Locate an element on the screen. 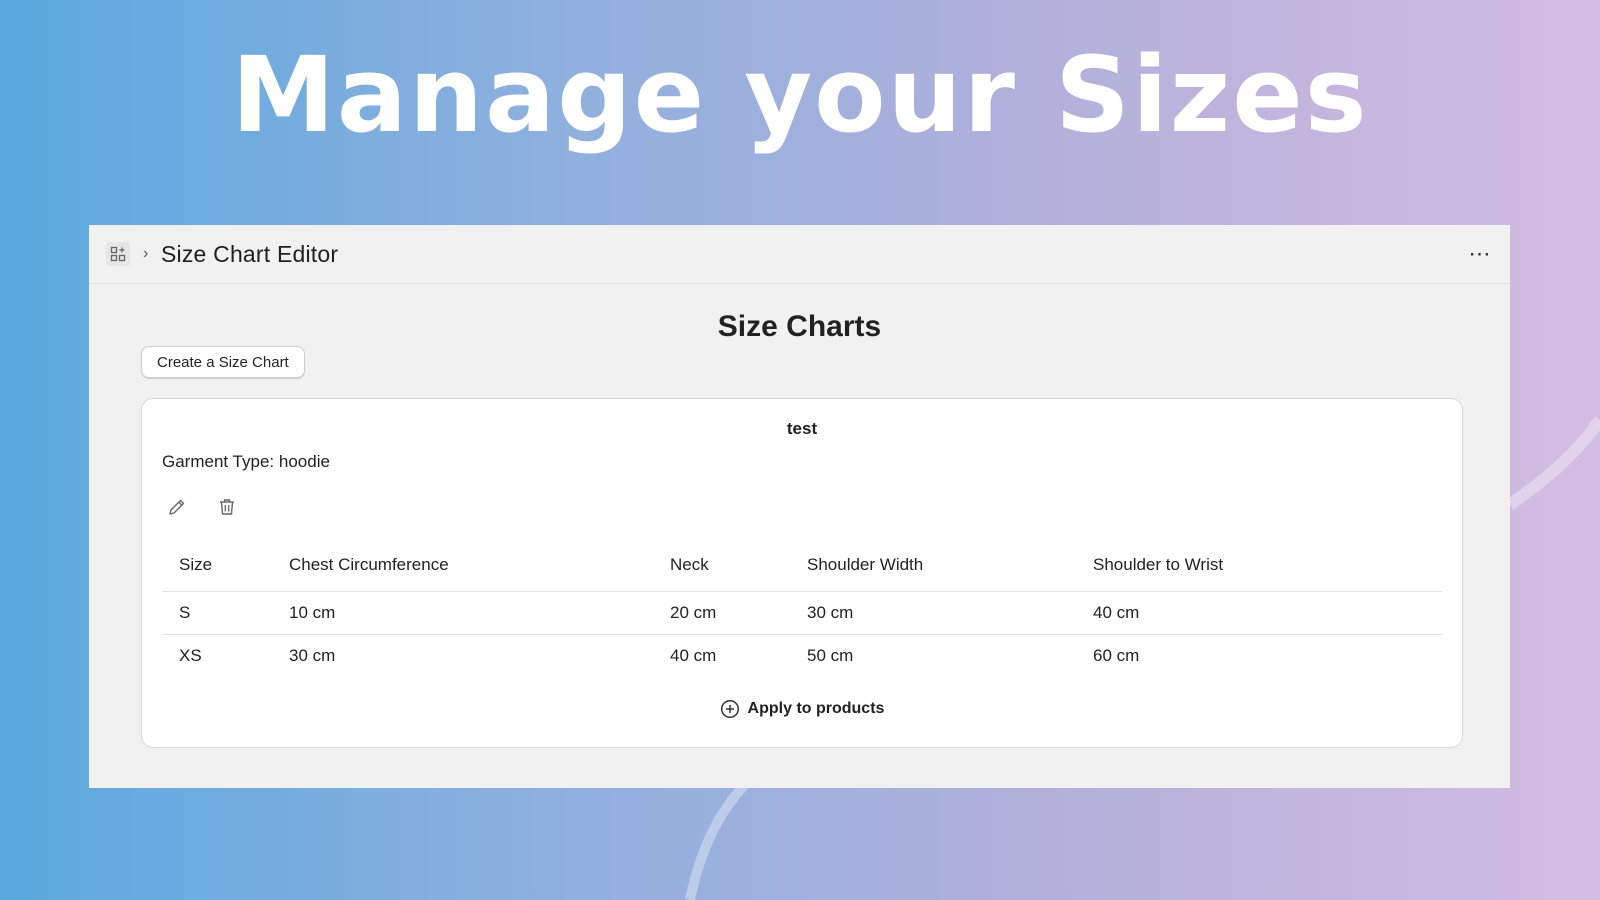 This screenshot has height=900, width=1600. garment-type-value: hoodie is located at coordinates (304, 461).